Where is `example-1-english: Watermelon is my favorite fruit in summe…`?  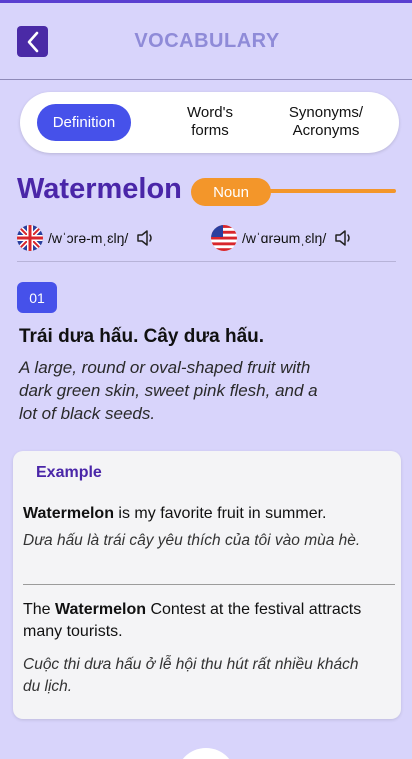 example-1-english: Watermelon is my favorite fruit in summe… is located at coordinates (205, 514).